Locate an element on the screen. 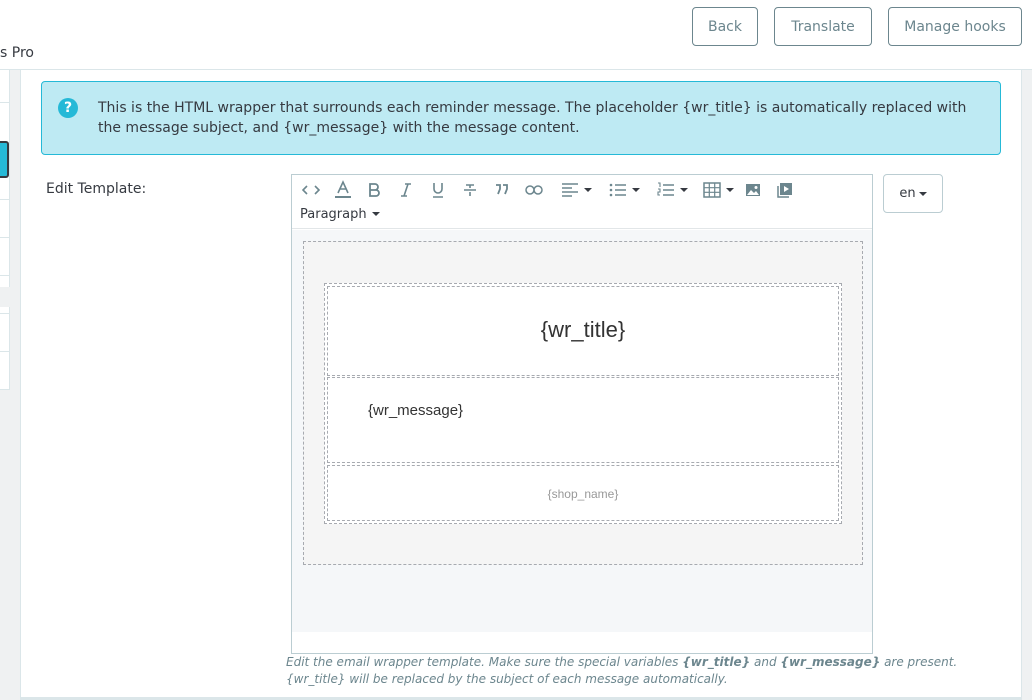 The width and height of the screenshot is (1032, 700). editor-toolbar: Paragraph is located at coordinates (582, 202).